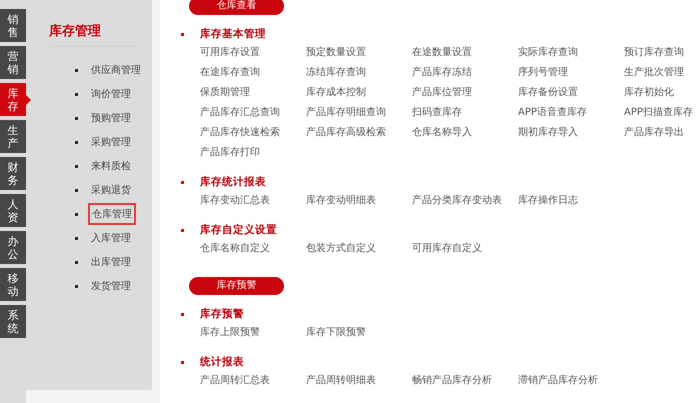  I want to click on function-link: 实际库存查询, so click(571, 53).